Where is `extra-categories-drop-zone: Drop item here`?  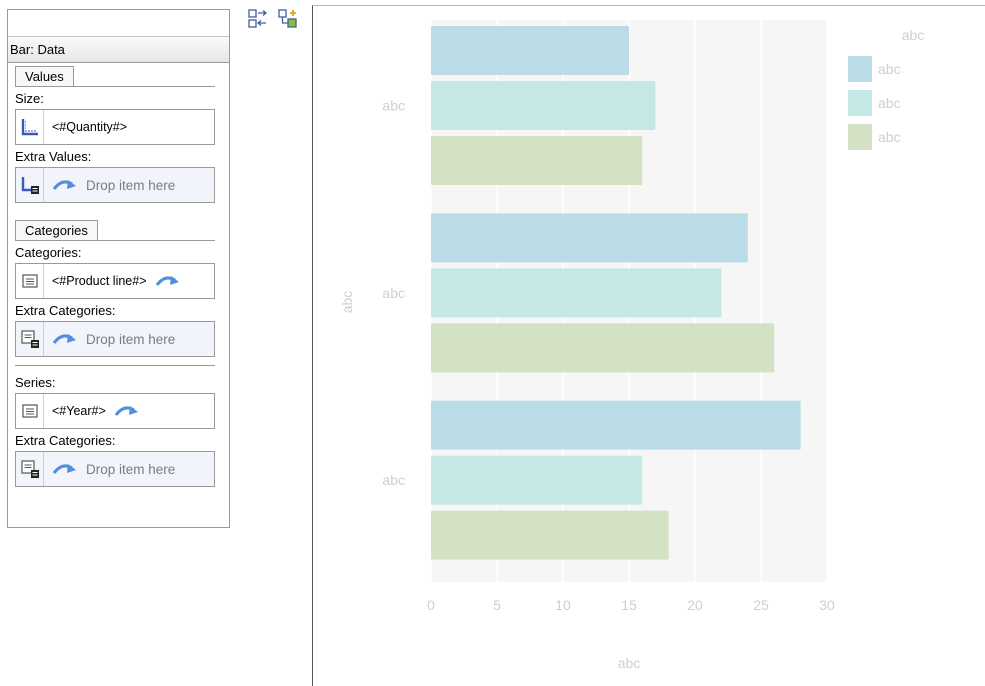 extra-categories-drop-zone: Drop item here is located at coordinates (115, 339).